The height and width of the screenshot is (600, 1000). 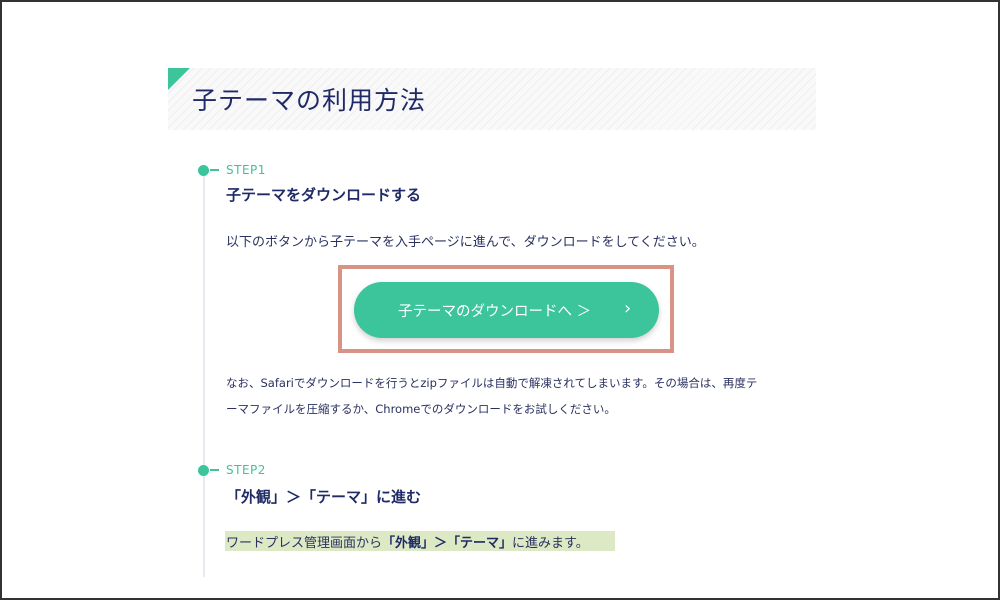 What do you see at coordinates (214, 170) in the screenshot?
I see `step1-connector` at bounding box center [214, 170].